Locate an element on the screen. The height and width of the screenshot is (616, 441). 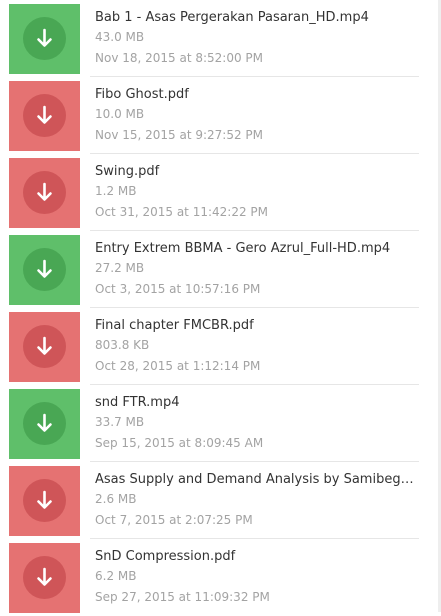
file-date: Oct 3, 2015 at 10:57:16 PM is located at coordinates (178, 289).